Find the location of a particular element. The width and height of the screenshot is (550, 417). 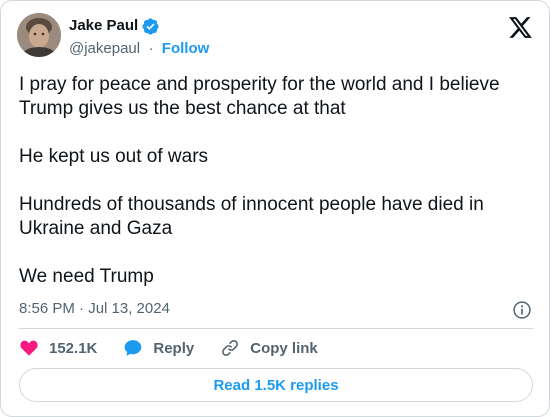

like-button: 152.1K is located at coordinates (58, 348).